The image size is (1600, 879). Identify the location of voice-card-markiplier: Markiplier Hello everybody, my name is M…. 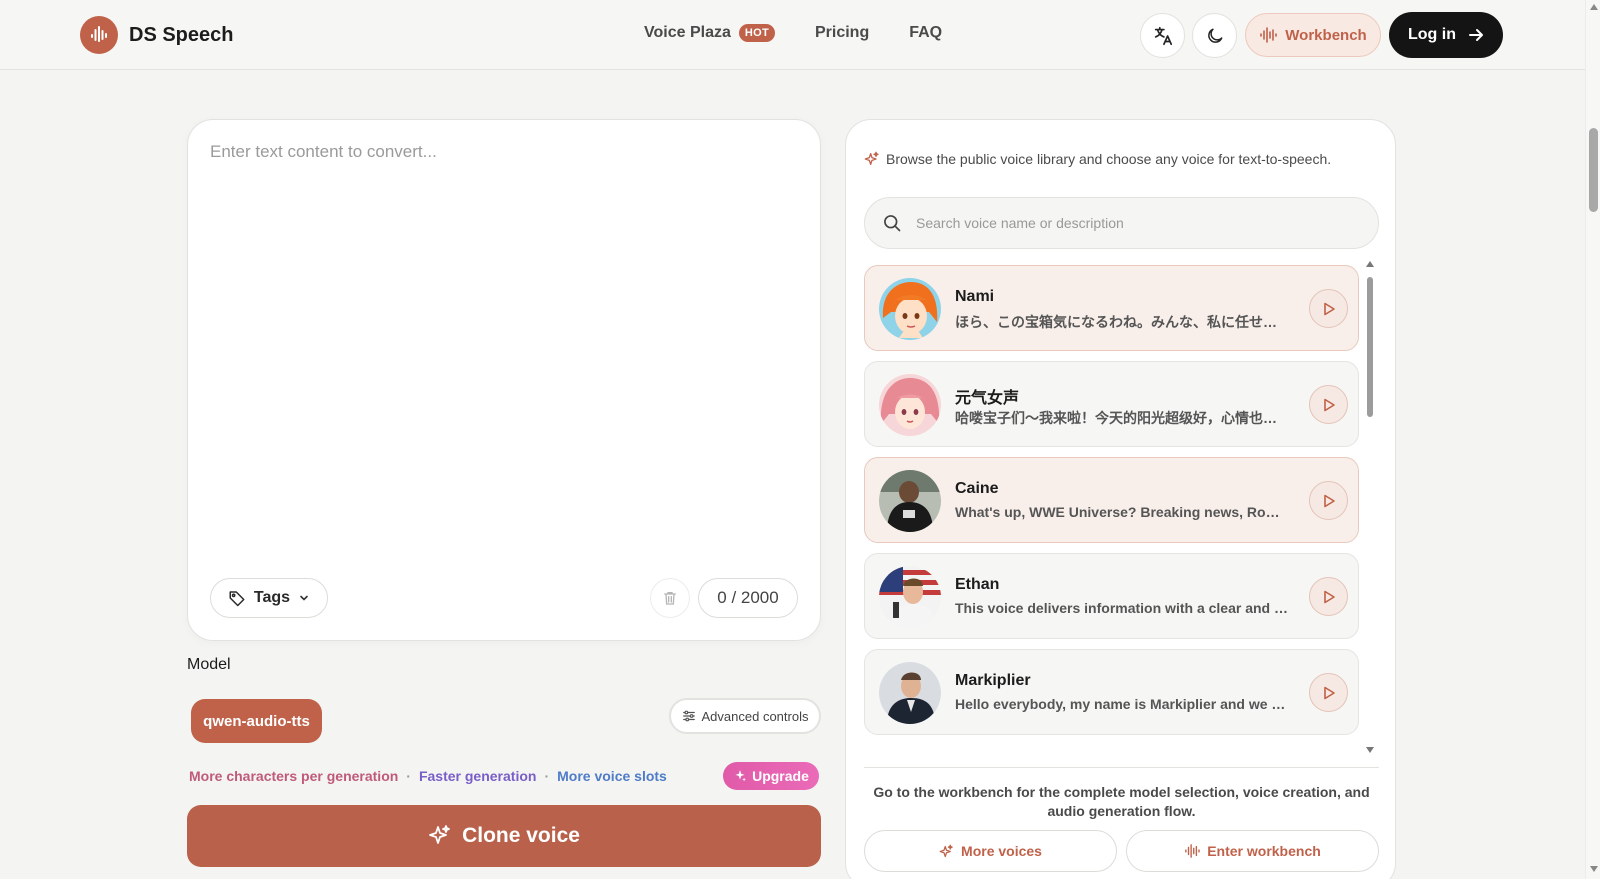
(1111, 692).